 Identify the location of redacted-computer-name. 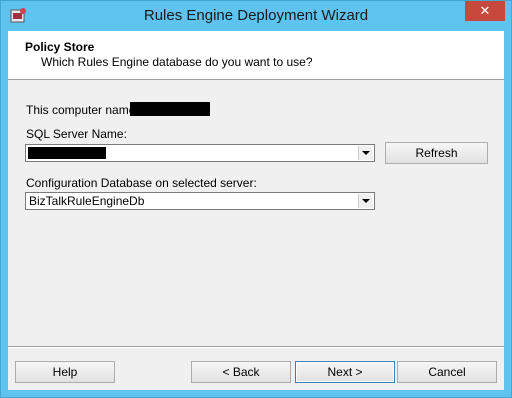
(170, 109).